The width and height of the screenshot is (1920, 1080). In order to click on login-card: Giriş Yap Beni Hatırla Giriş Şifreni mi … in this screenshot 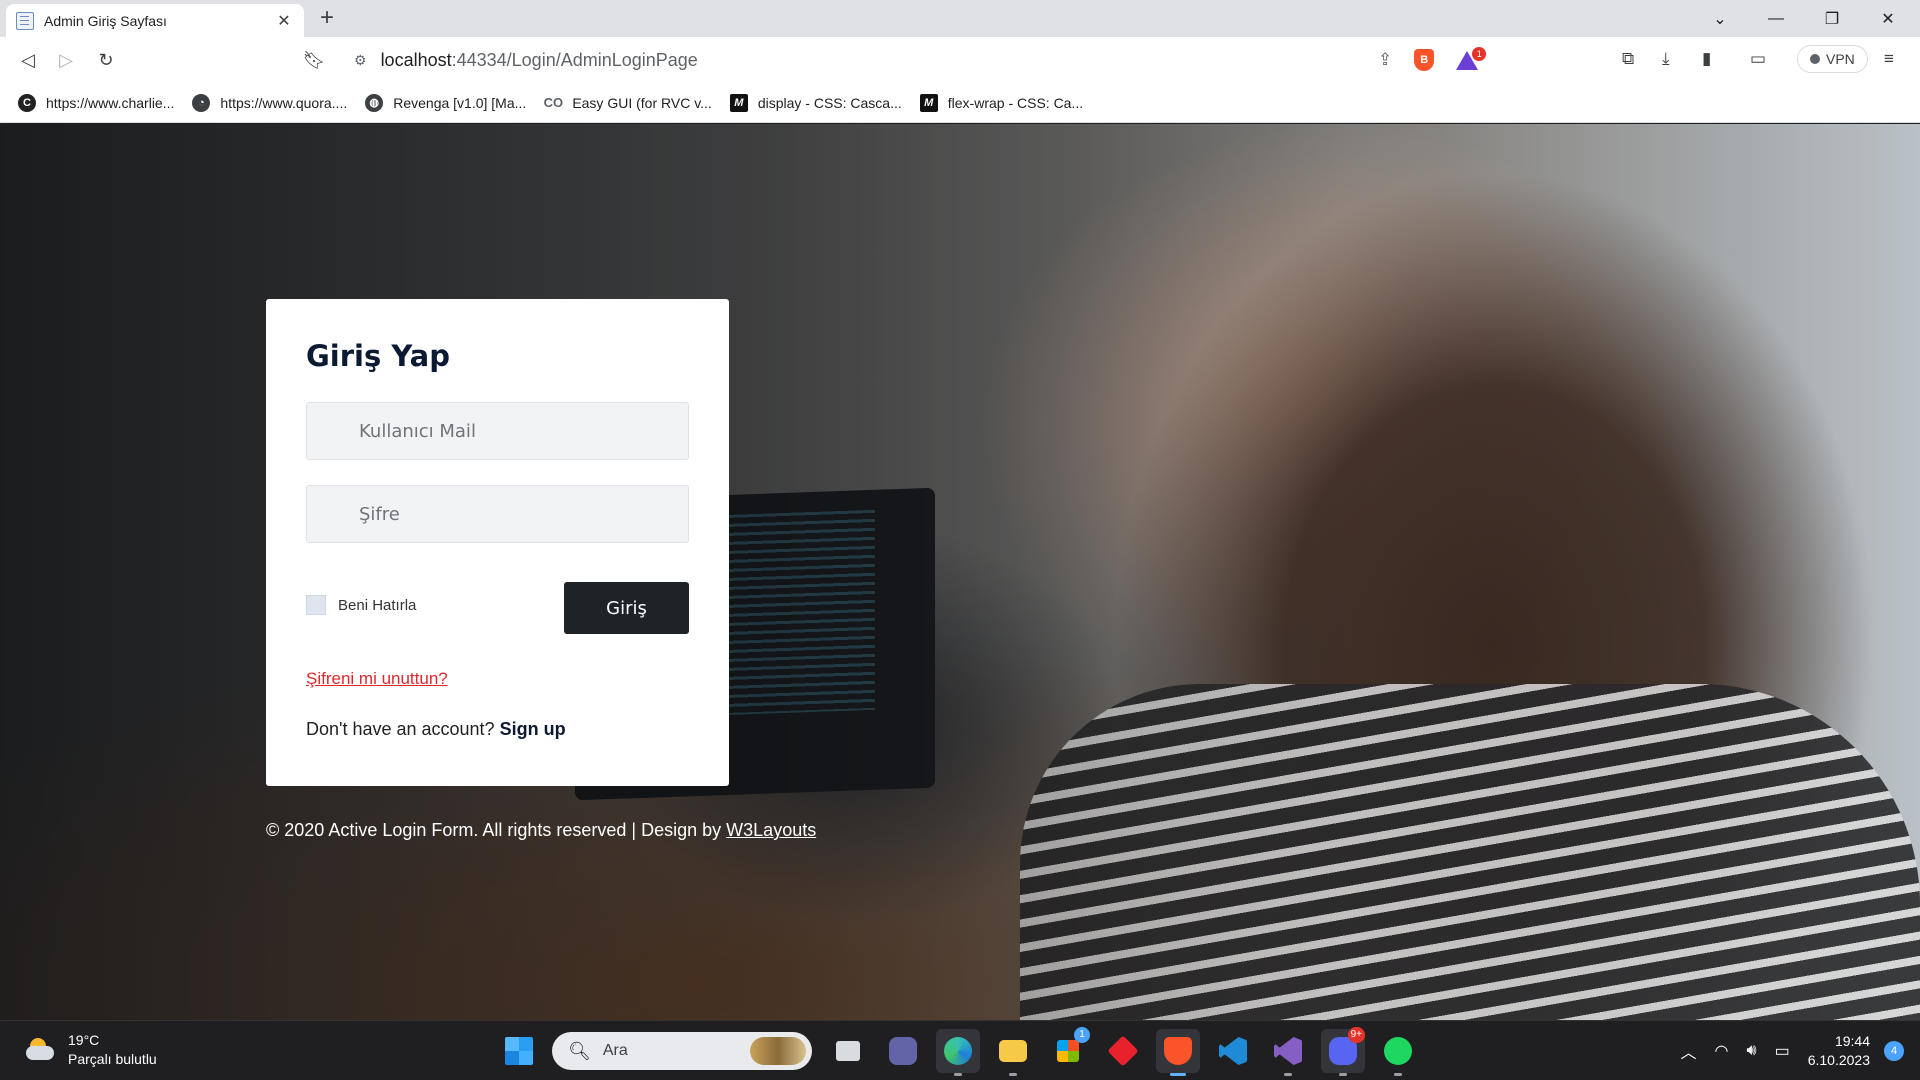, I will do `click(497, 542)`.